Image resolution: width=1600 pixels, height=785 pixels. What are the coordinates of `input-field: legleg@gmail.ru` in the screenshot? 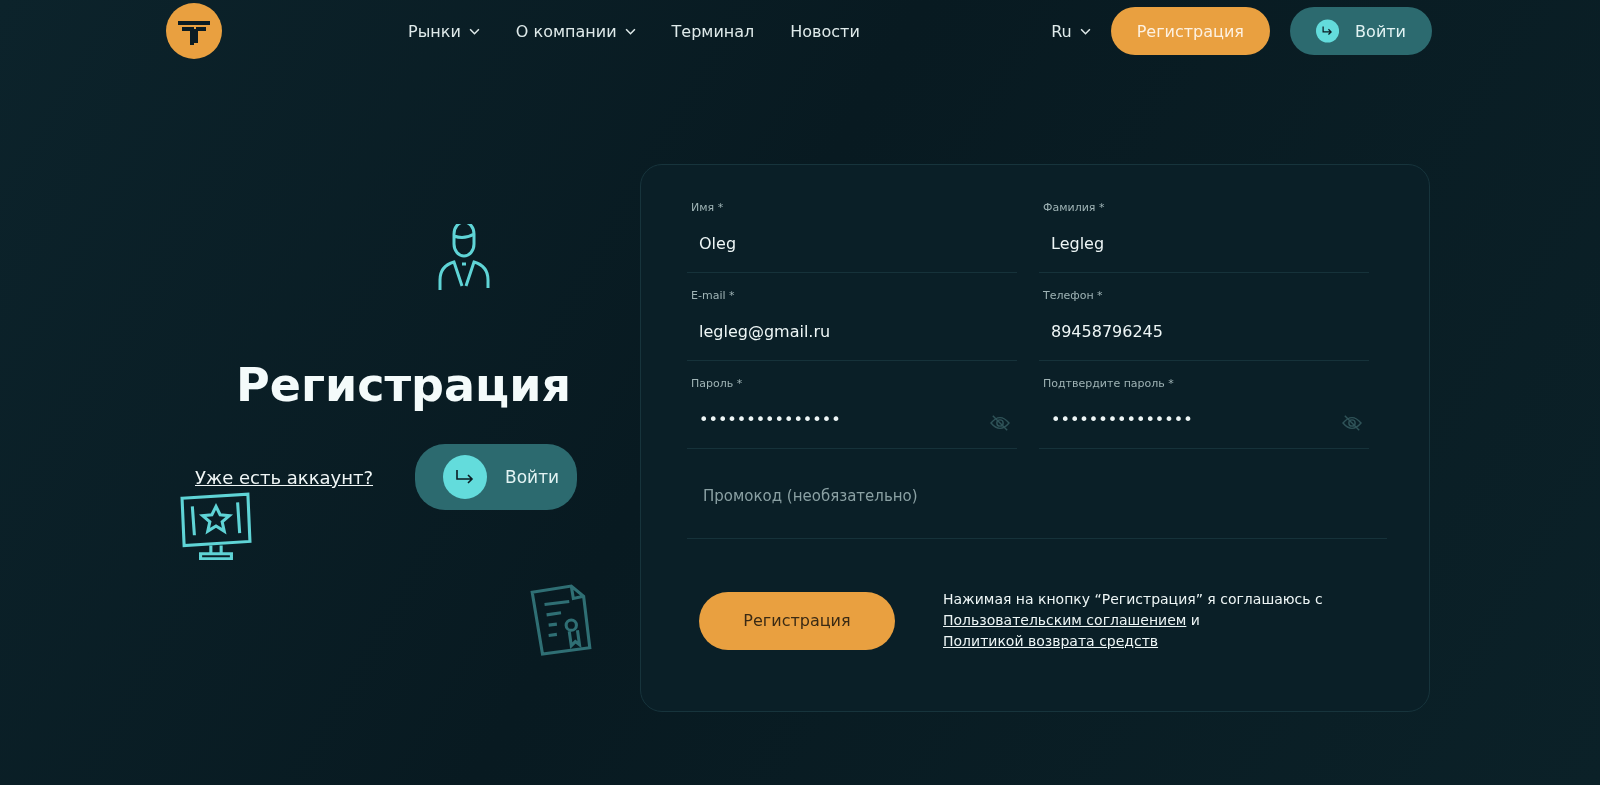 It's located at (852, 331).